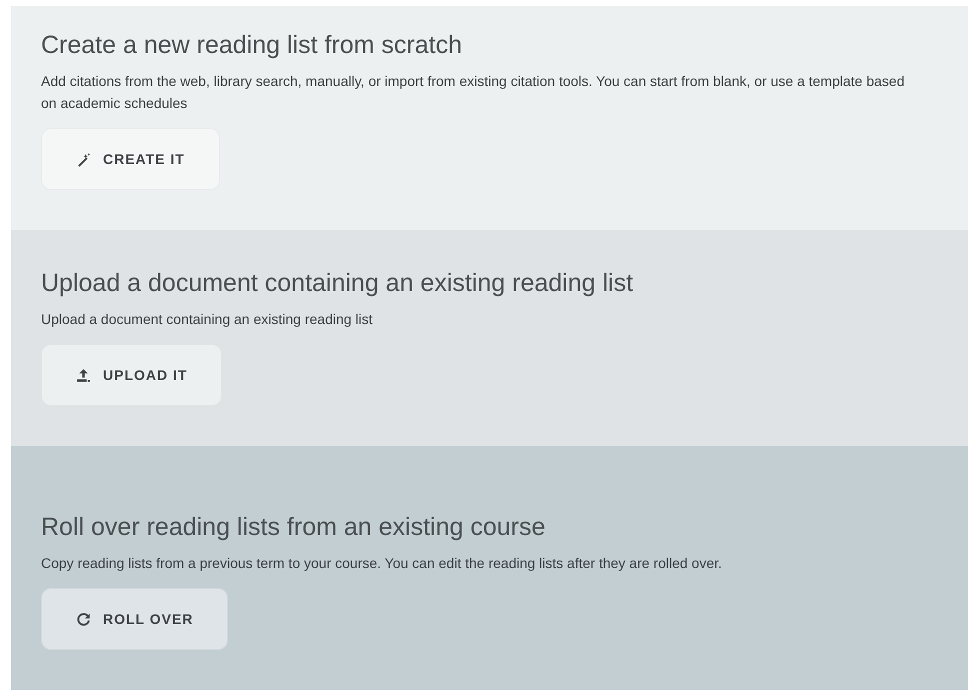  What do you see at coordinates (130, 159) in the screenshot?
I see `action-button: CREATE IT` at bounding box center [130, 159].